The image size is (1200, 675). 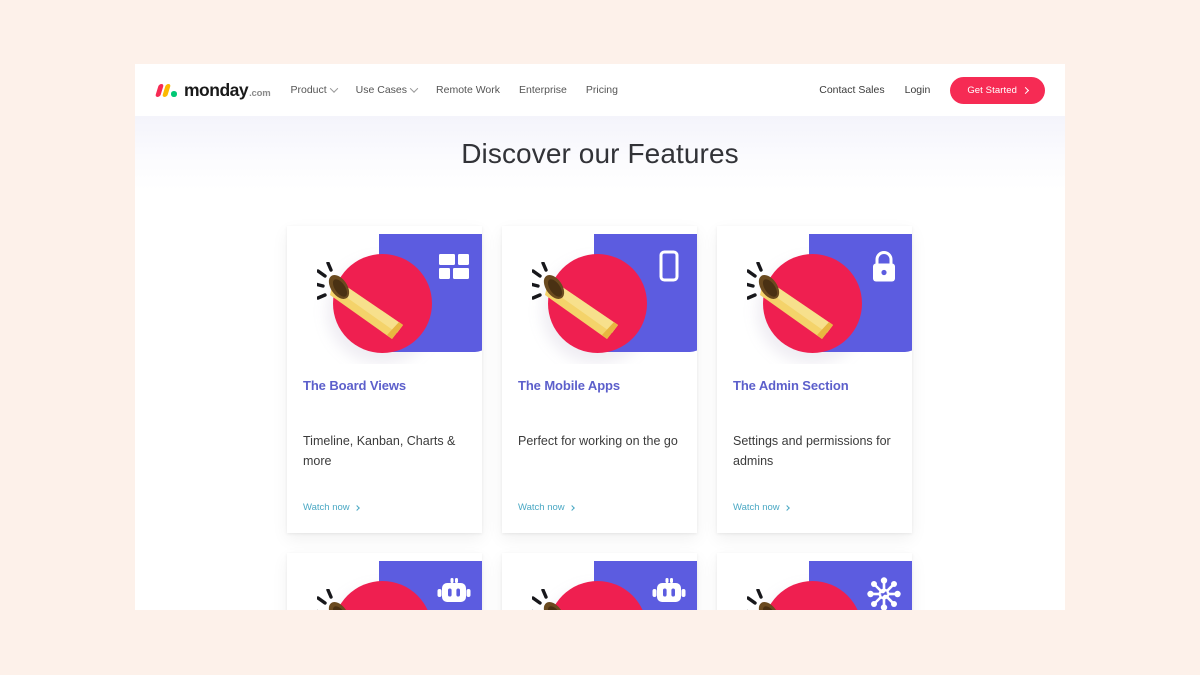 I want to click on feature-card-title: The Board Views, so click(x=355, y=385).